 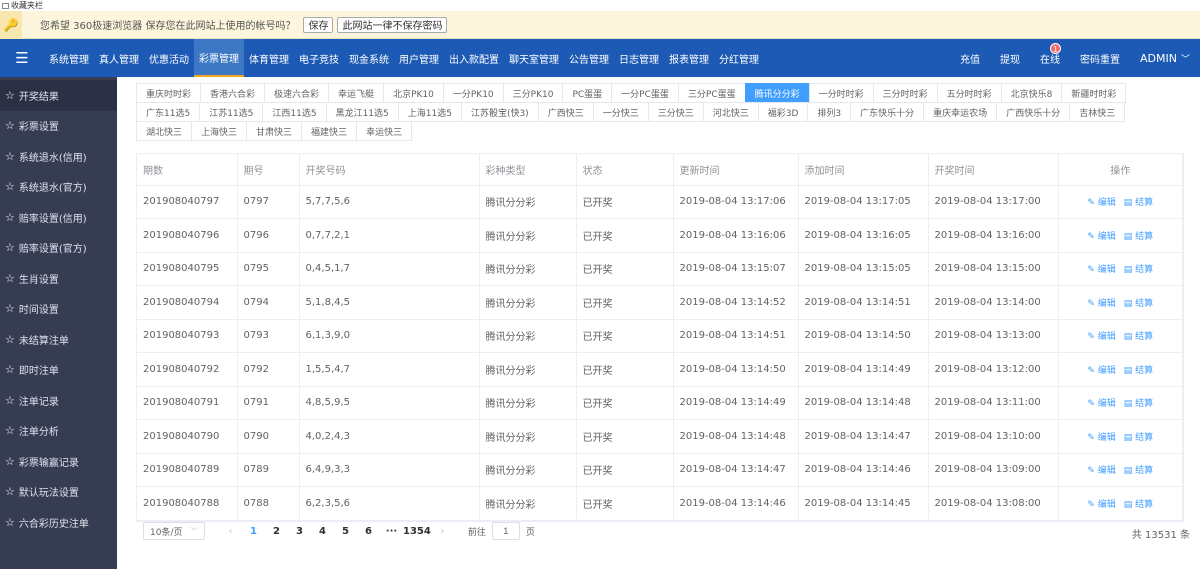 I want to click on favorites-label: 收藏夹栏, so click(x=27, y=5).